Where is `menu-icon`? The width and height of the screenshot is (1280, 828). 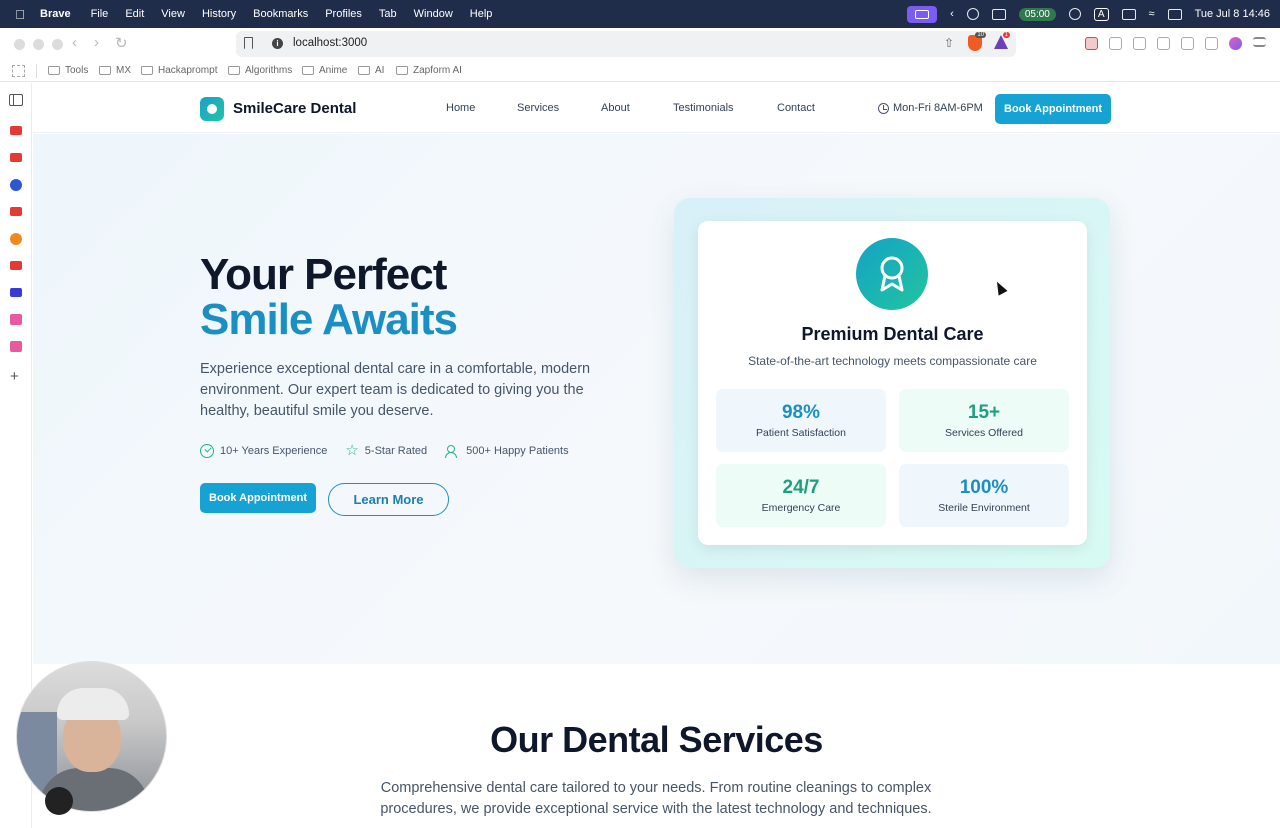
menu-icon is located at coordinates (1259, 42).